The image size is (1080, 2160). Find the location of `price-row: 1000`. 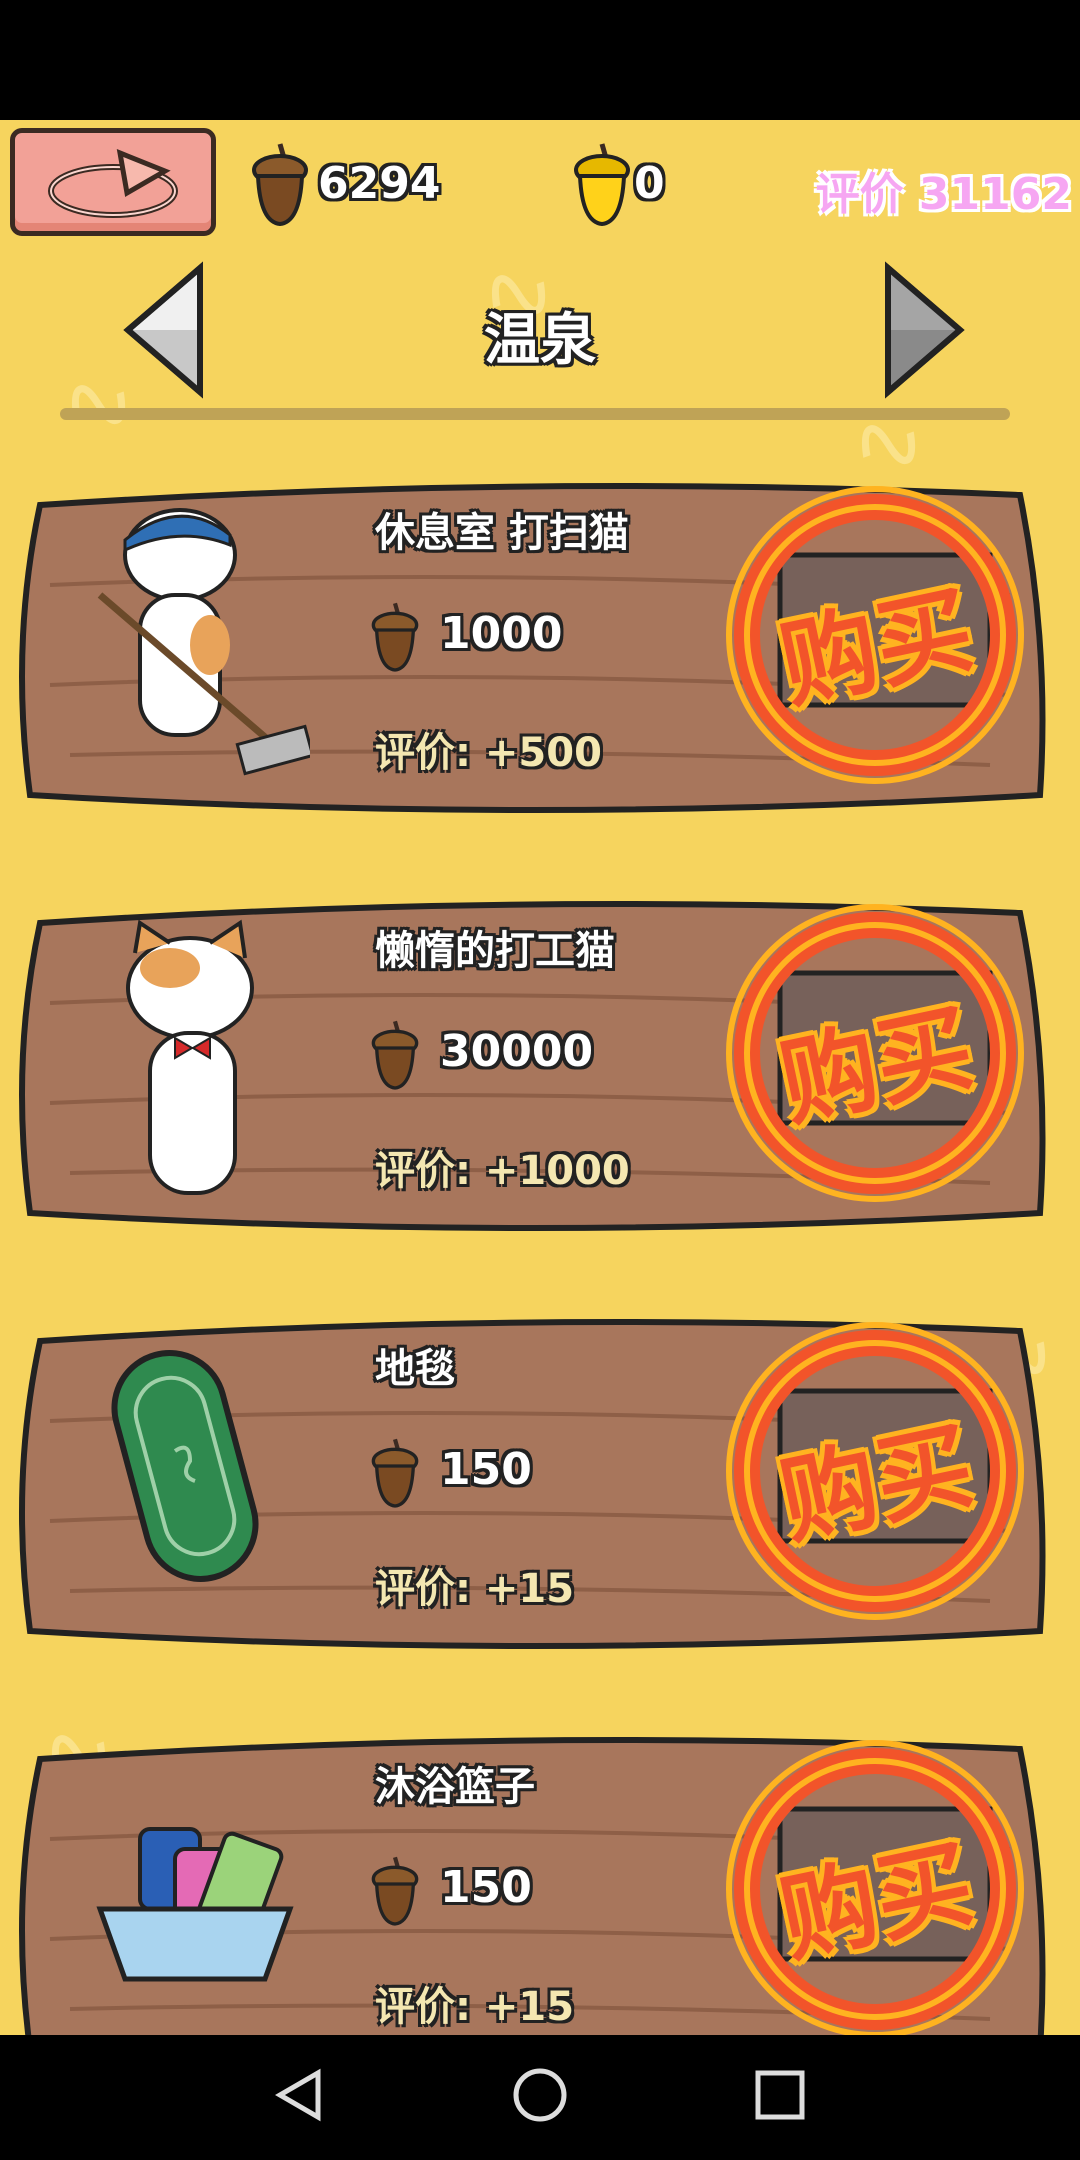

price-row: 1000 is located at coordinates (466, 636).